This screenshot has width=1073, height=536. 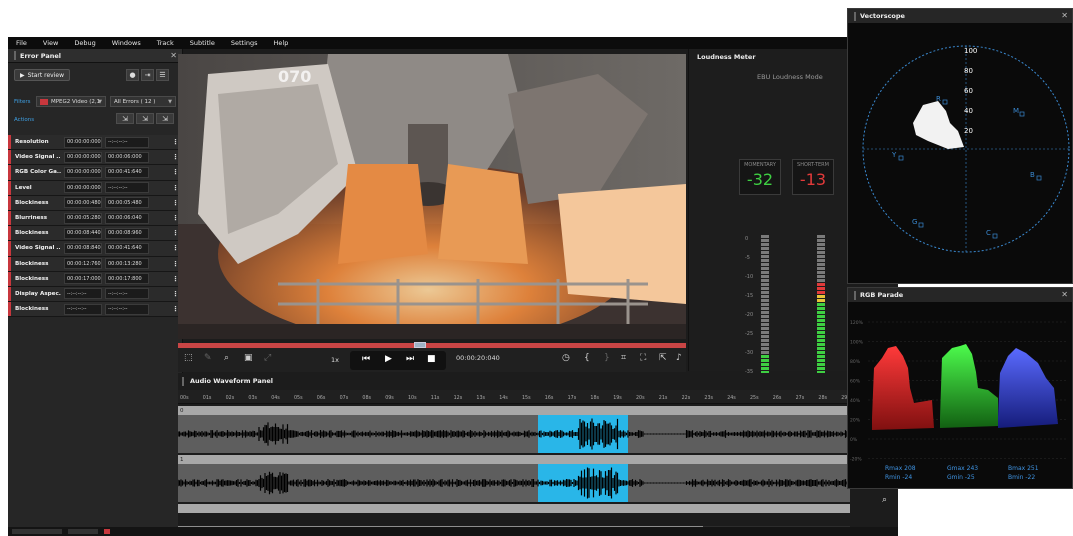 I want to click on error-row: RGB Color Ga... 00:00:00:000 00:00:41:640 ⋮, so click(x=95, y=173).